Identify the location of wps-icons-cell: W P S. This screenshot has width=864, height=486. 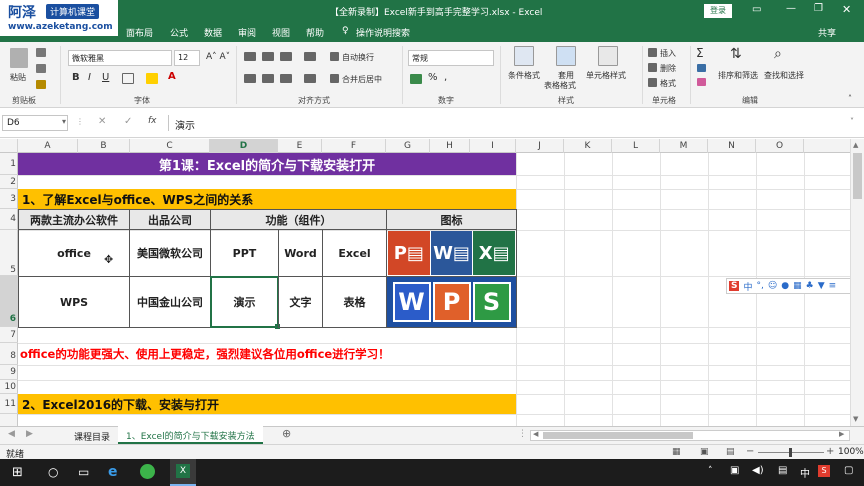
(451, 302).